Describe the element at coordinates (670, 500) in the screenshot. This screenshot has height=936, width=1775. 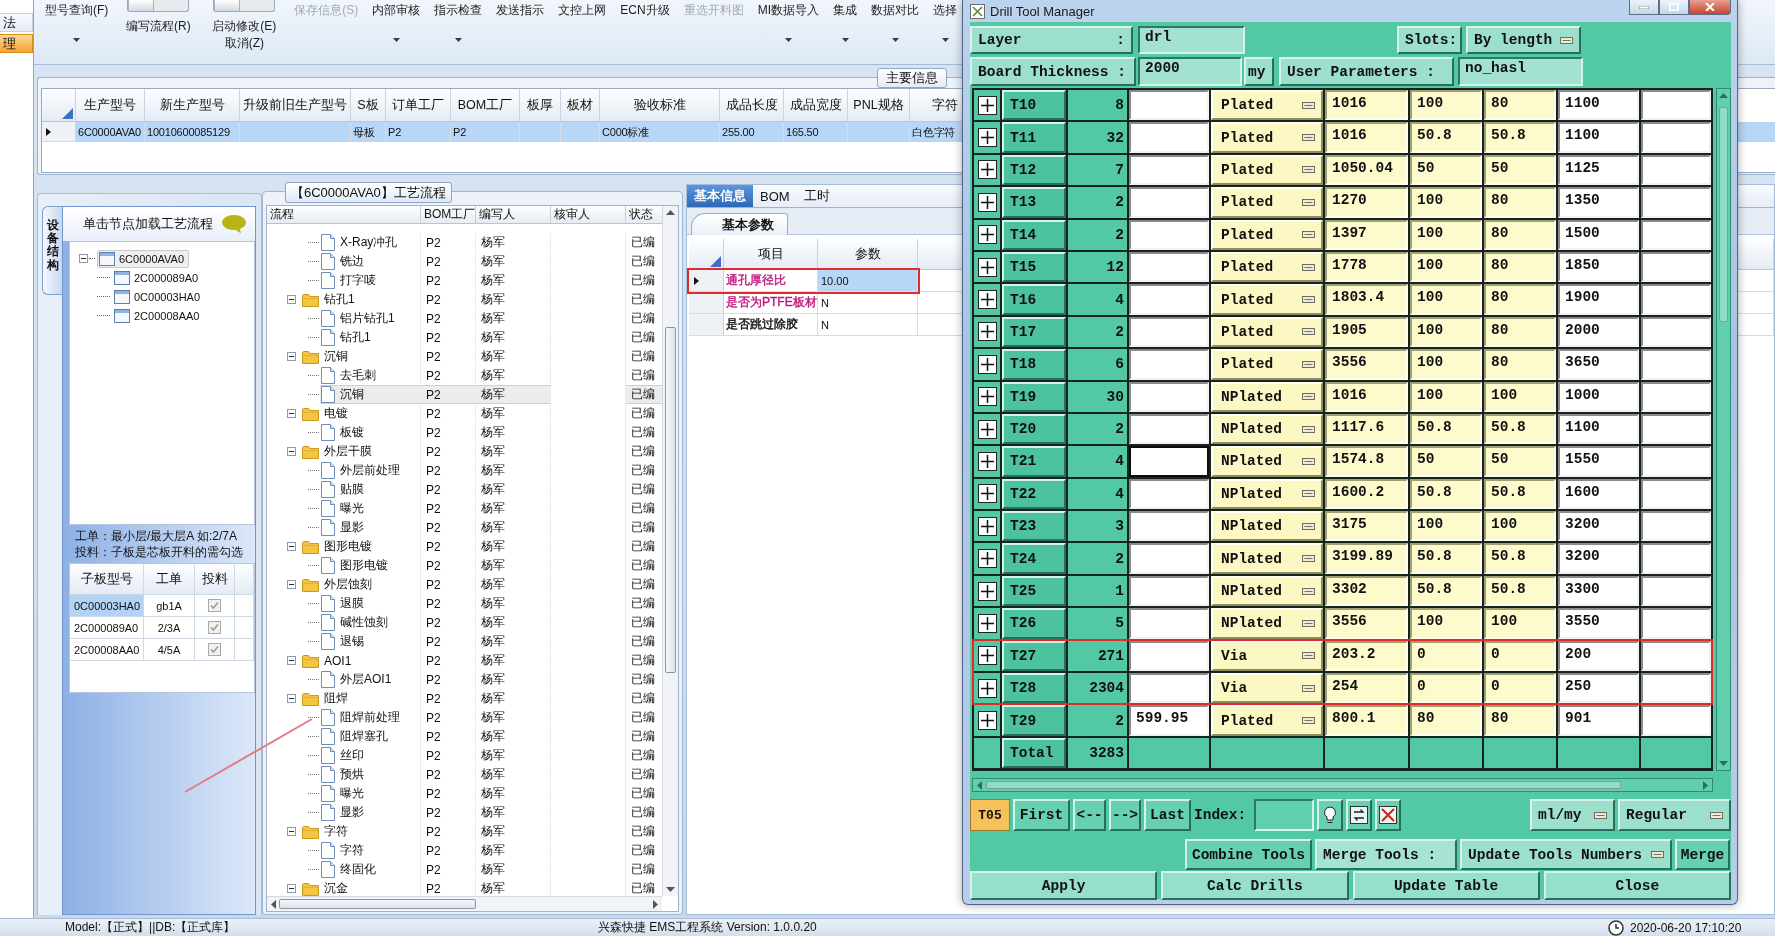
I see `scrollbar-thumb` at that location.